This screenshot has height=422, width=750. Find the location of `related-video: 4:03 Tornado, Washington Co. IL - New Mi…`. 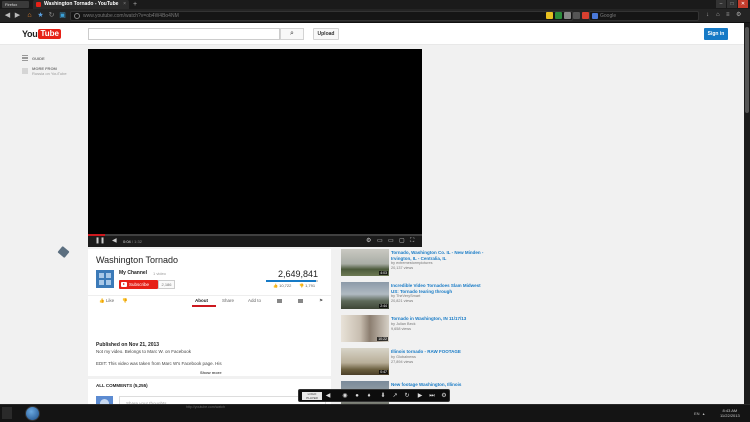

related-video: 4:03 Tornado, Washington Co. IL - New Mi… is located at coordinates (413, 265).